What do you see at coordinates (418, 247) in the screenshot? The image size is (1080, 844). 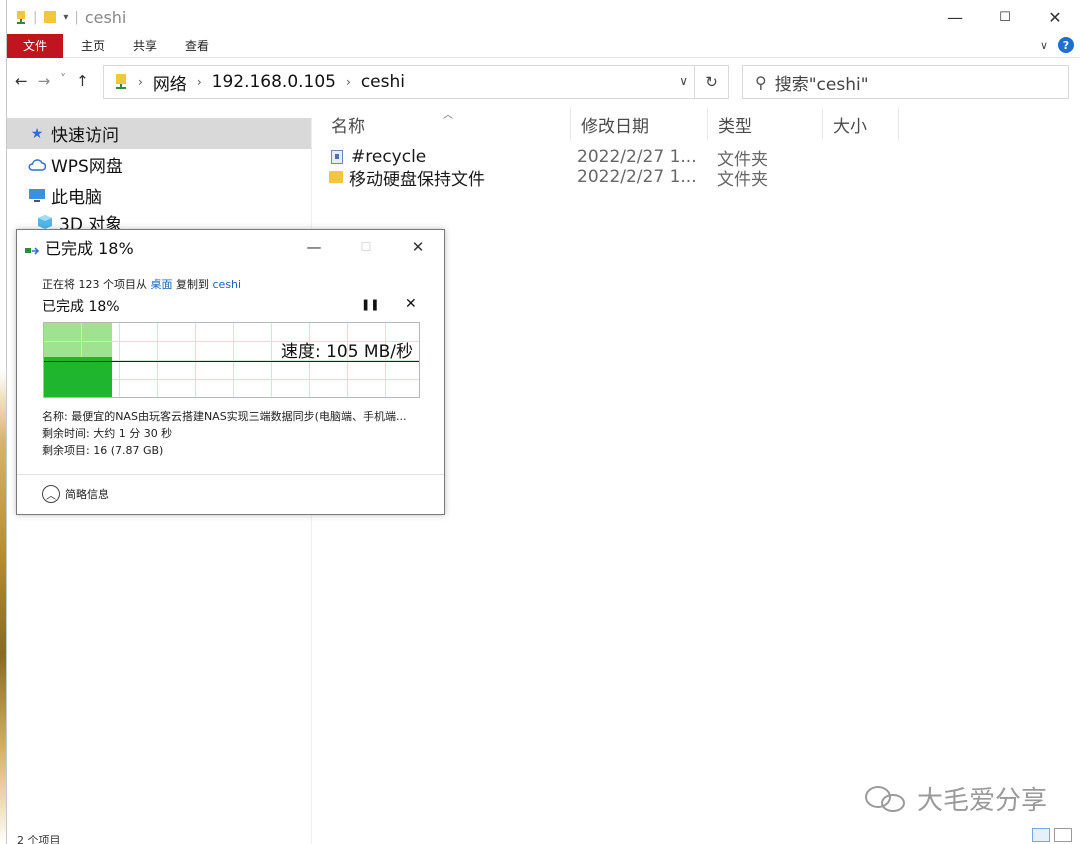 I see `dialog-close-button: ✕` at bounding box center [418, 247].